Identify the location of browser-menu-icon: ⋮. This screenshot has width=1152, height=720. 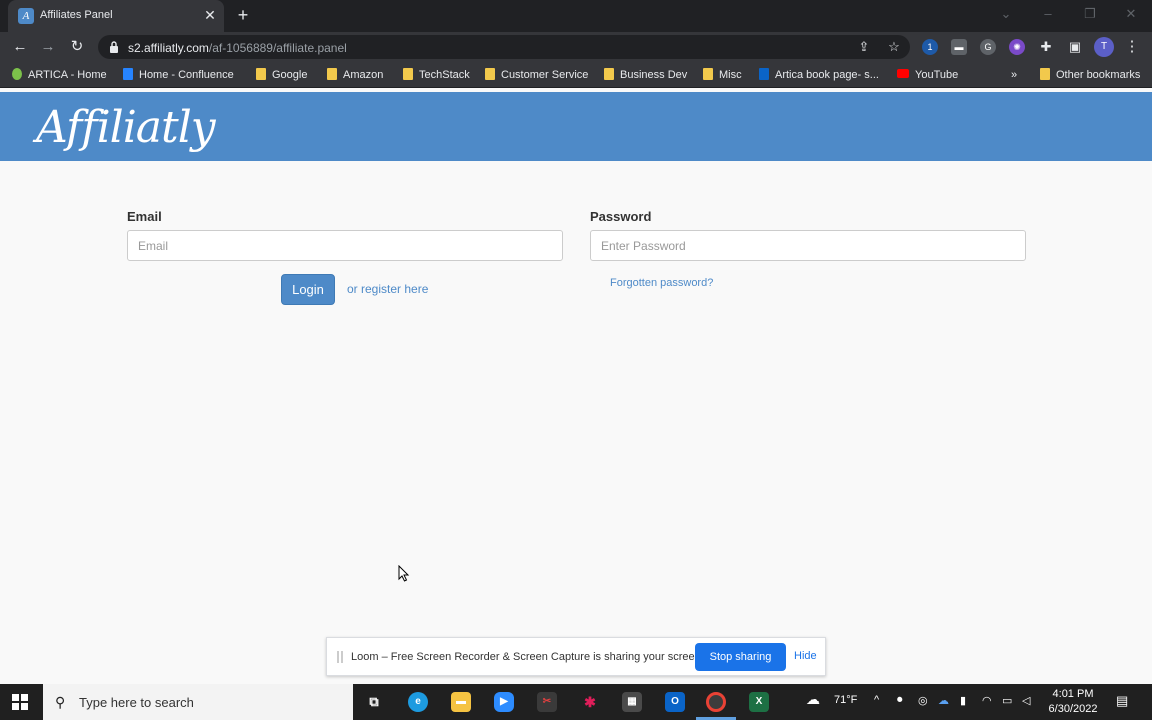
(1132, 47).